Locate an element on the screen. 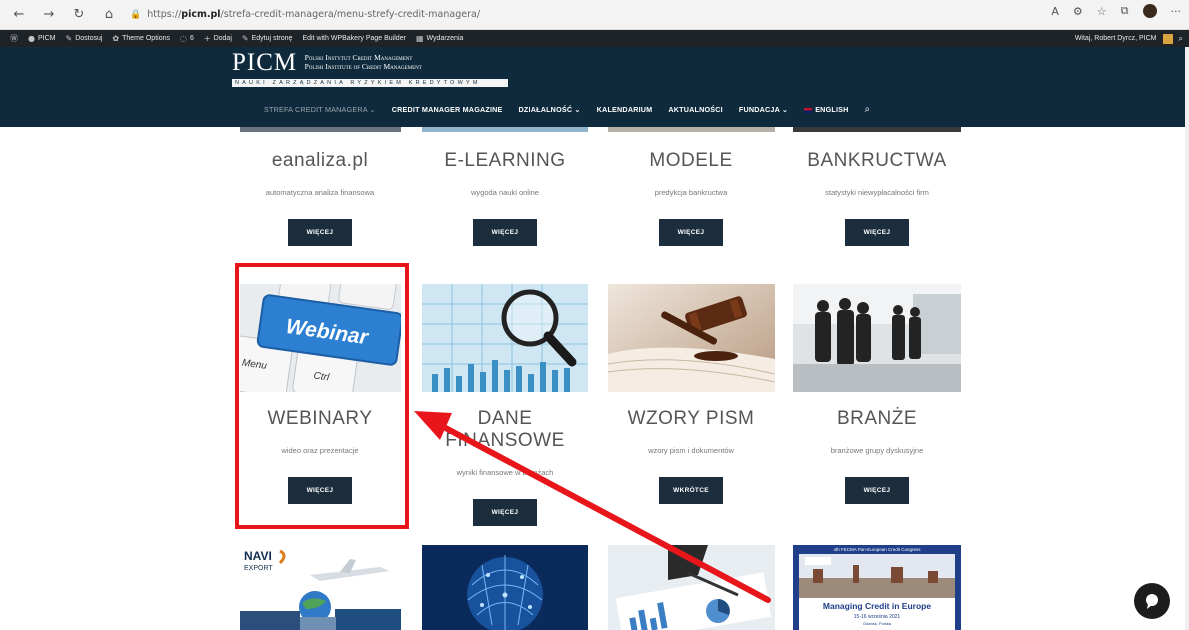  chat-icon is located at coordinates (1152, 601).